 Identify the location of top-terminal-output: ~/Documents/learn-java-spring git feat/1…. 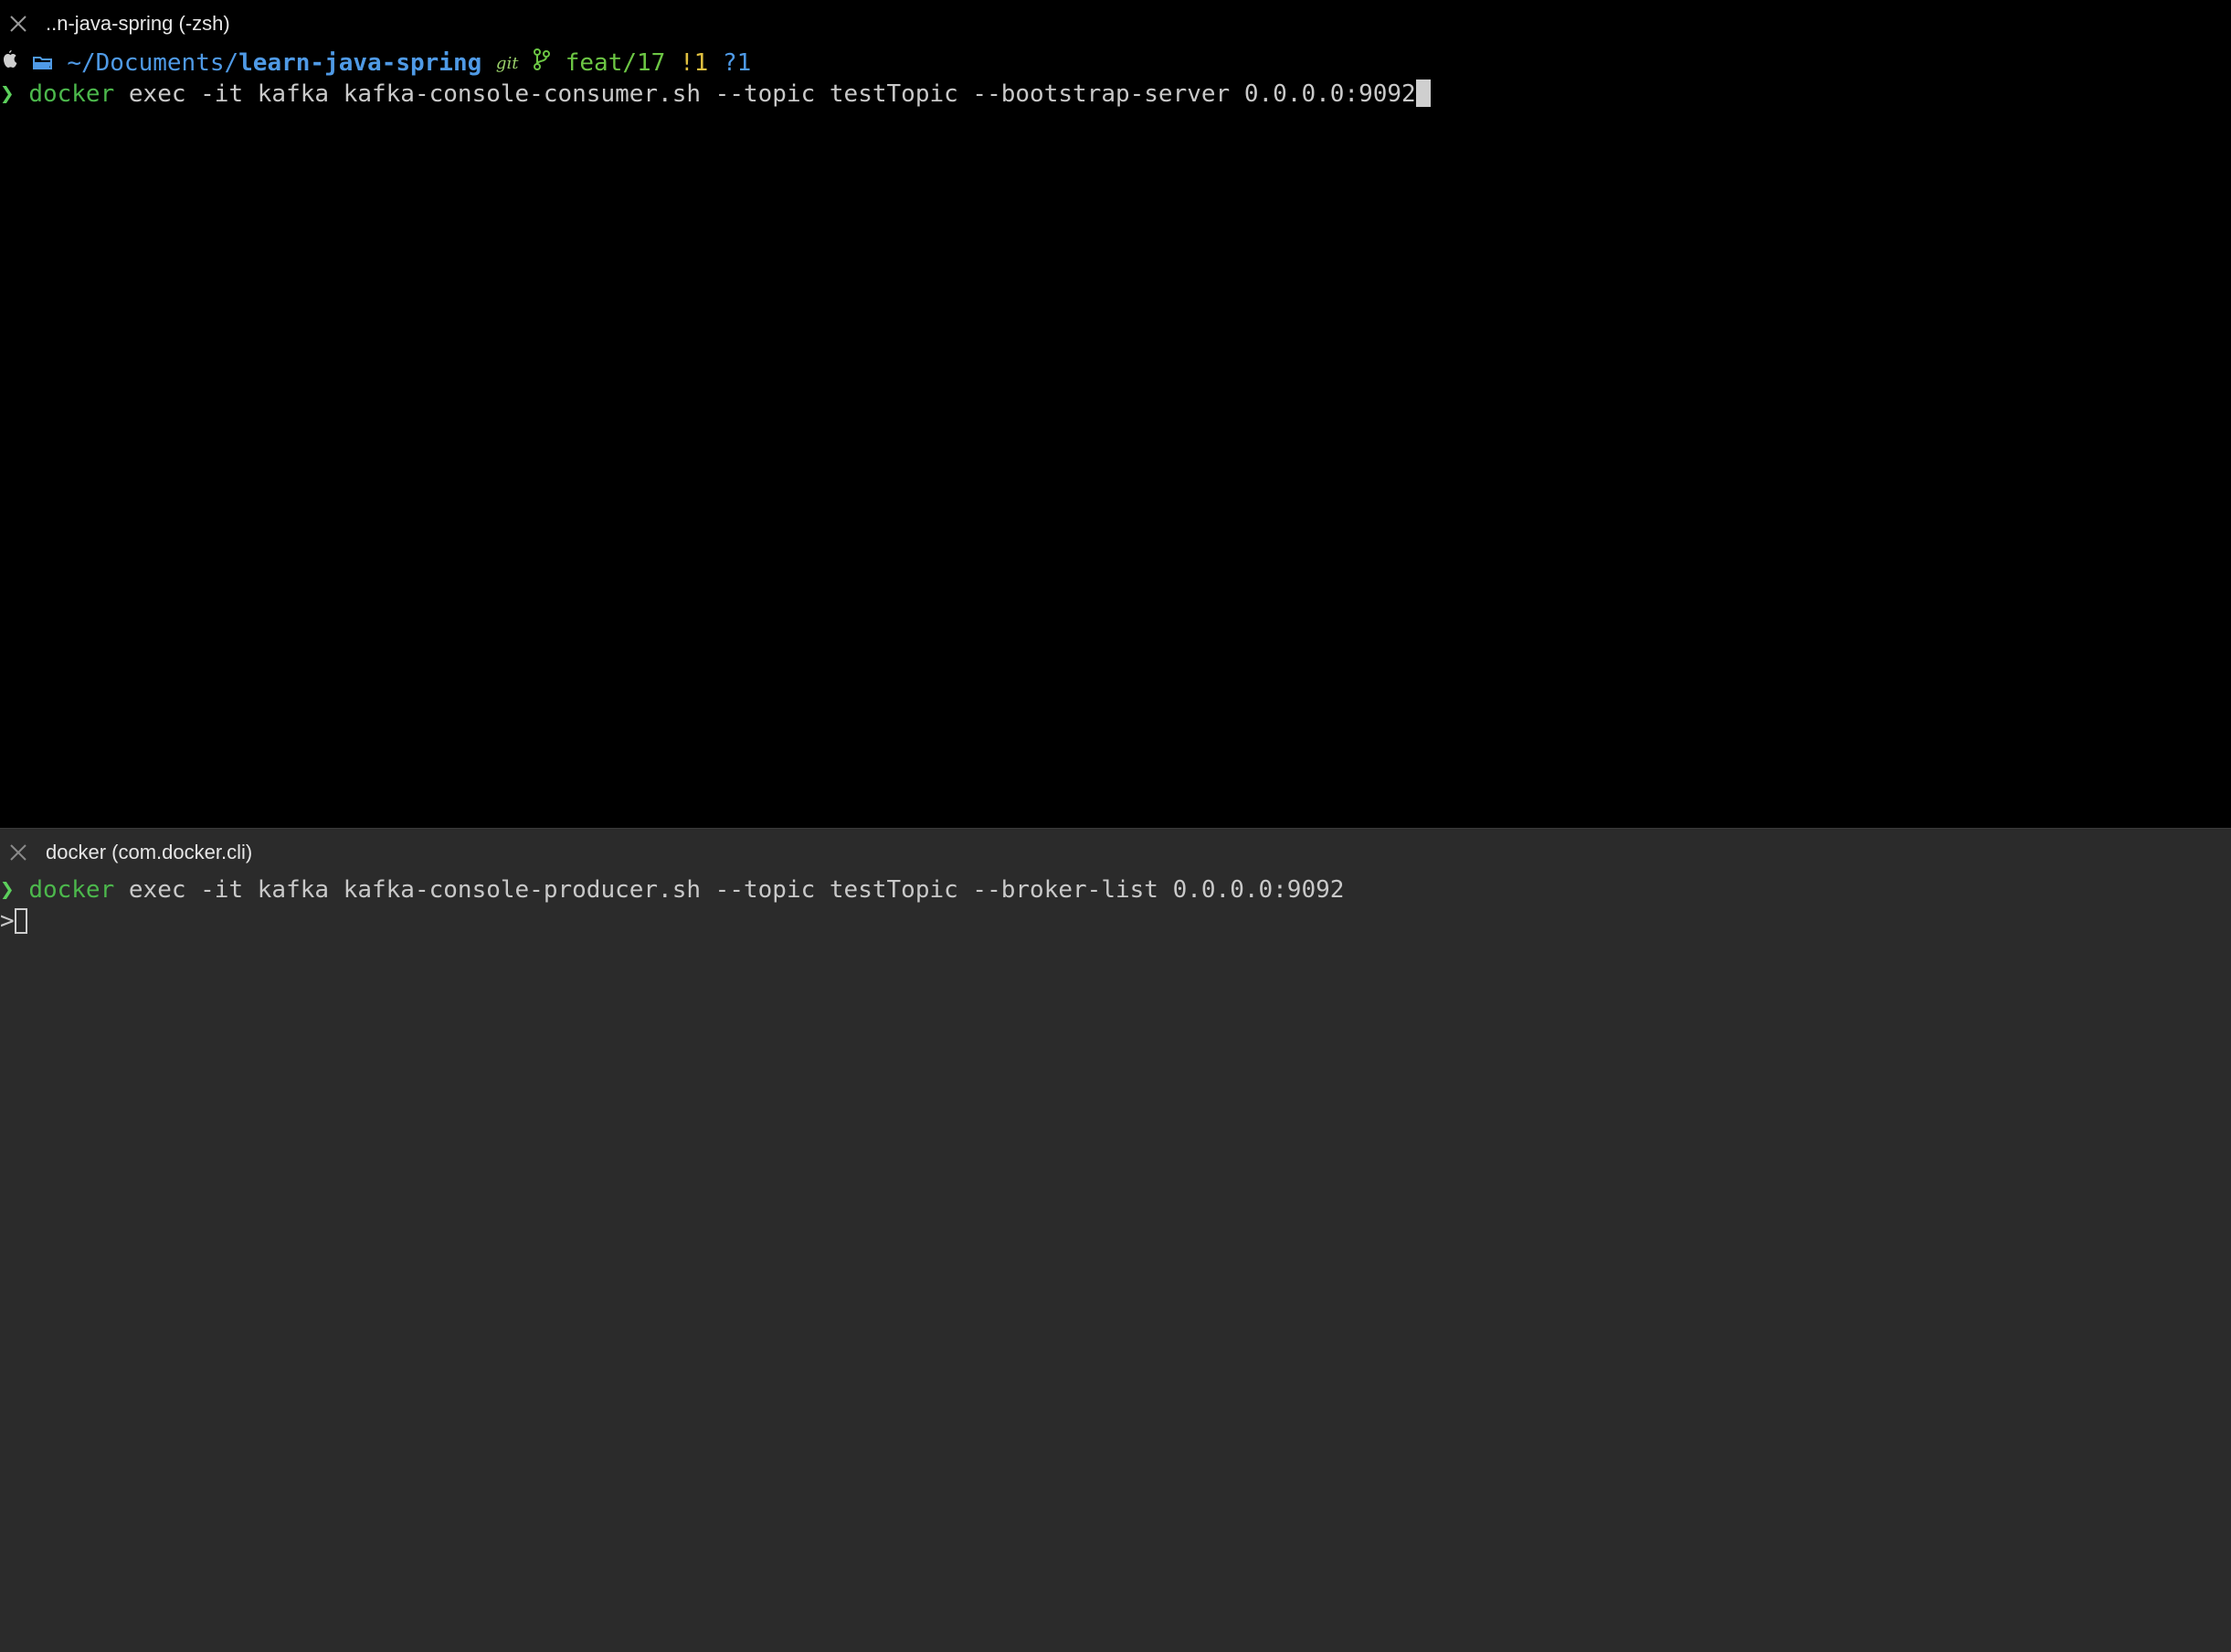
(715, 126).